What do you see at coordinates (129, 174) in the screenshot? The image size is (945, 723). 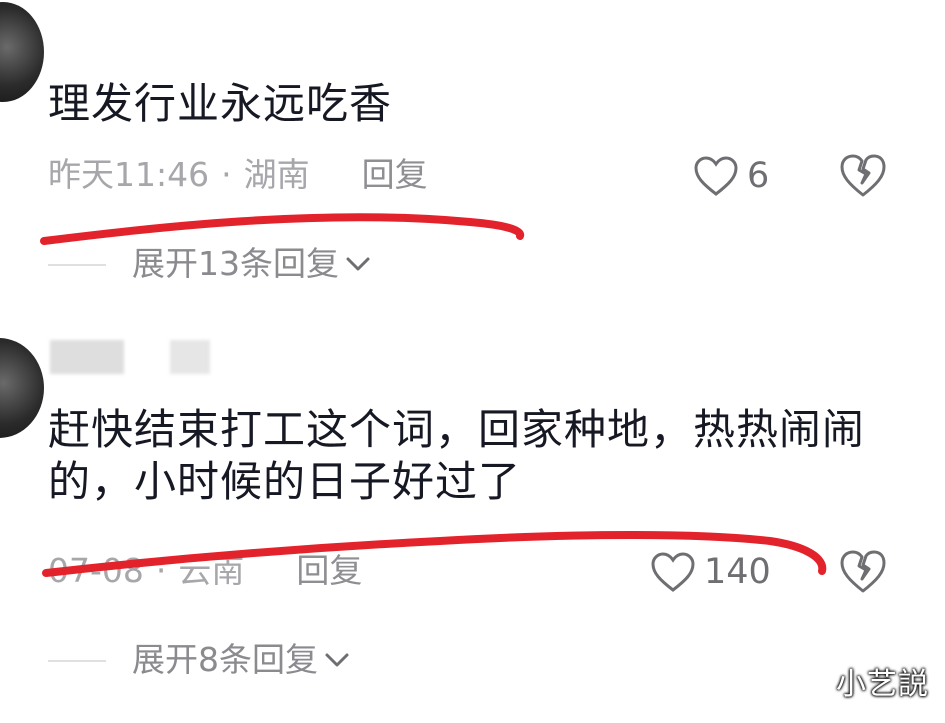 I see `comment-date: 昨天11:46` at bounding box center [129, 174].